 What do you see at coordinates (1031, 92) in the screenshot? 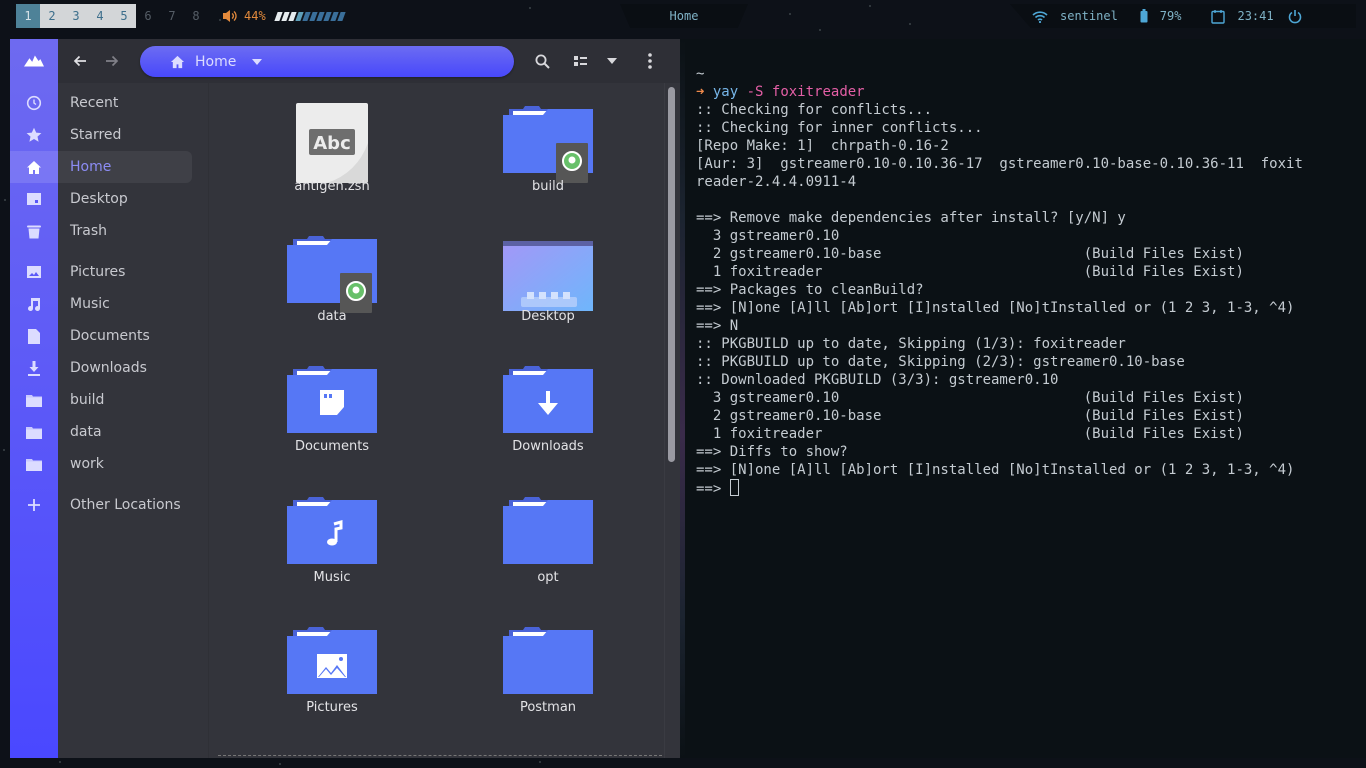
I see `terminal-command-line: ➜ yay -S foxitreader` at bounding box center [1031, 92].